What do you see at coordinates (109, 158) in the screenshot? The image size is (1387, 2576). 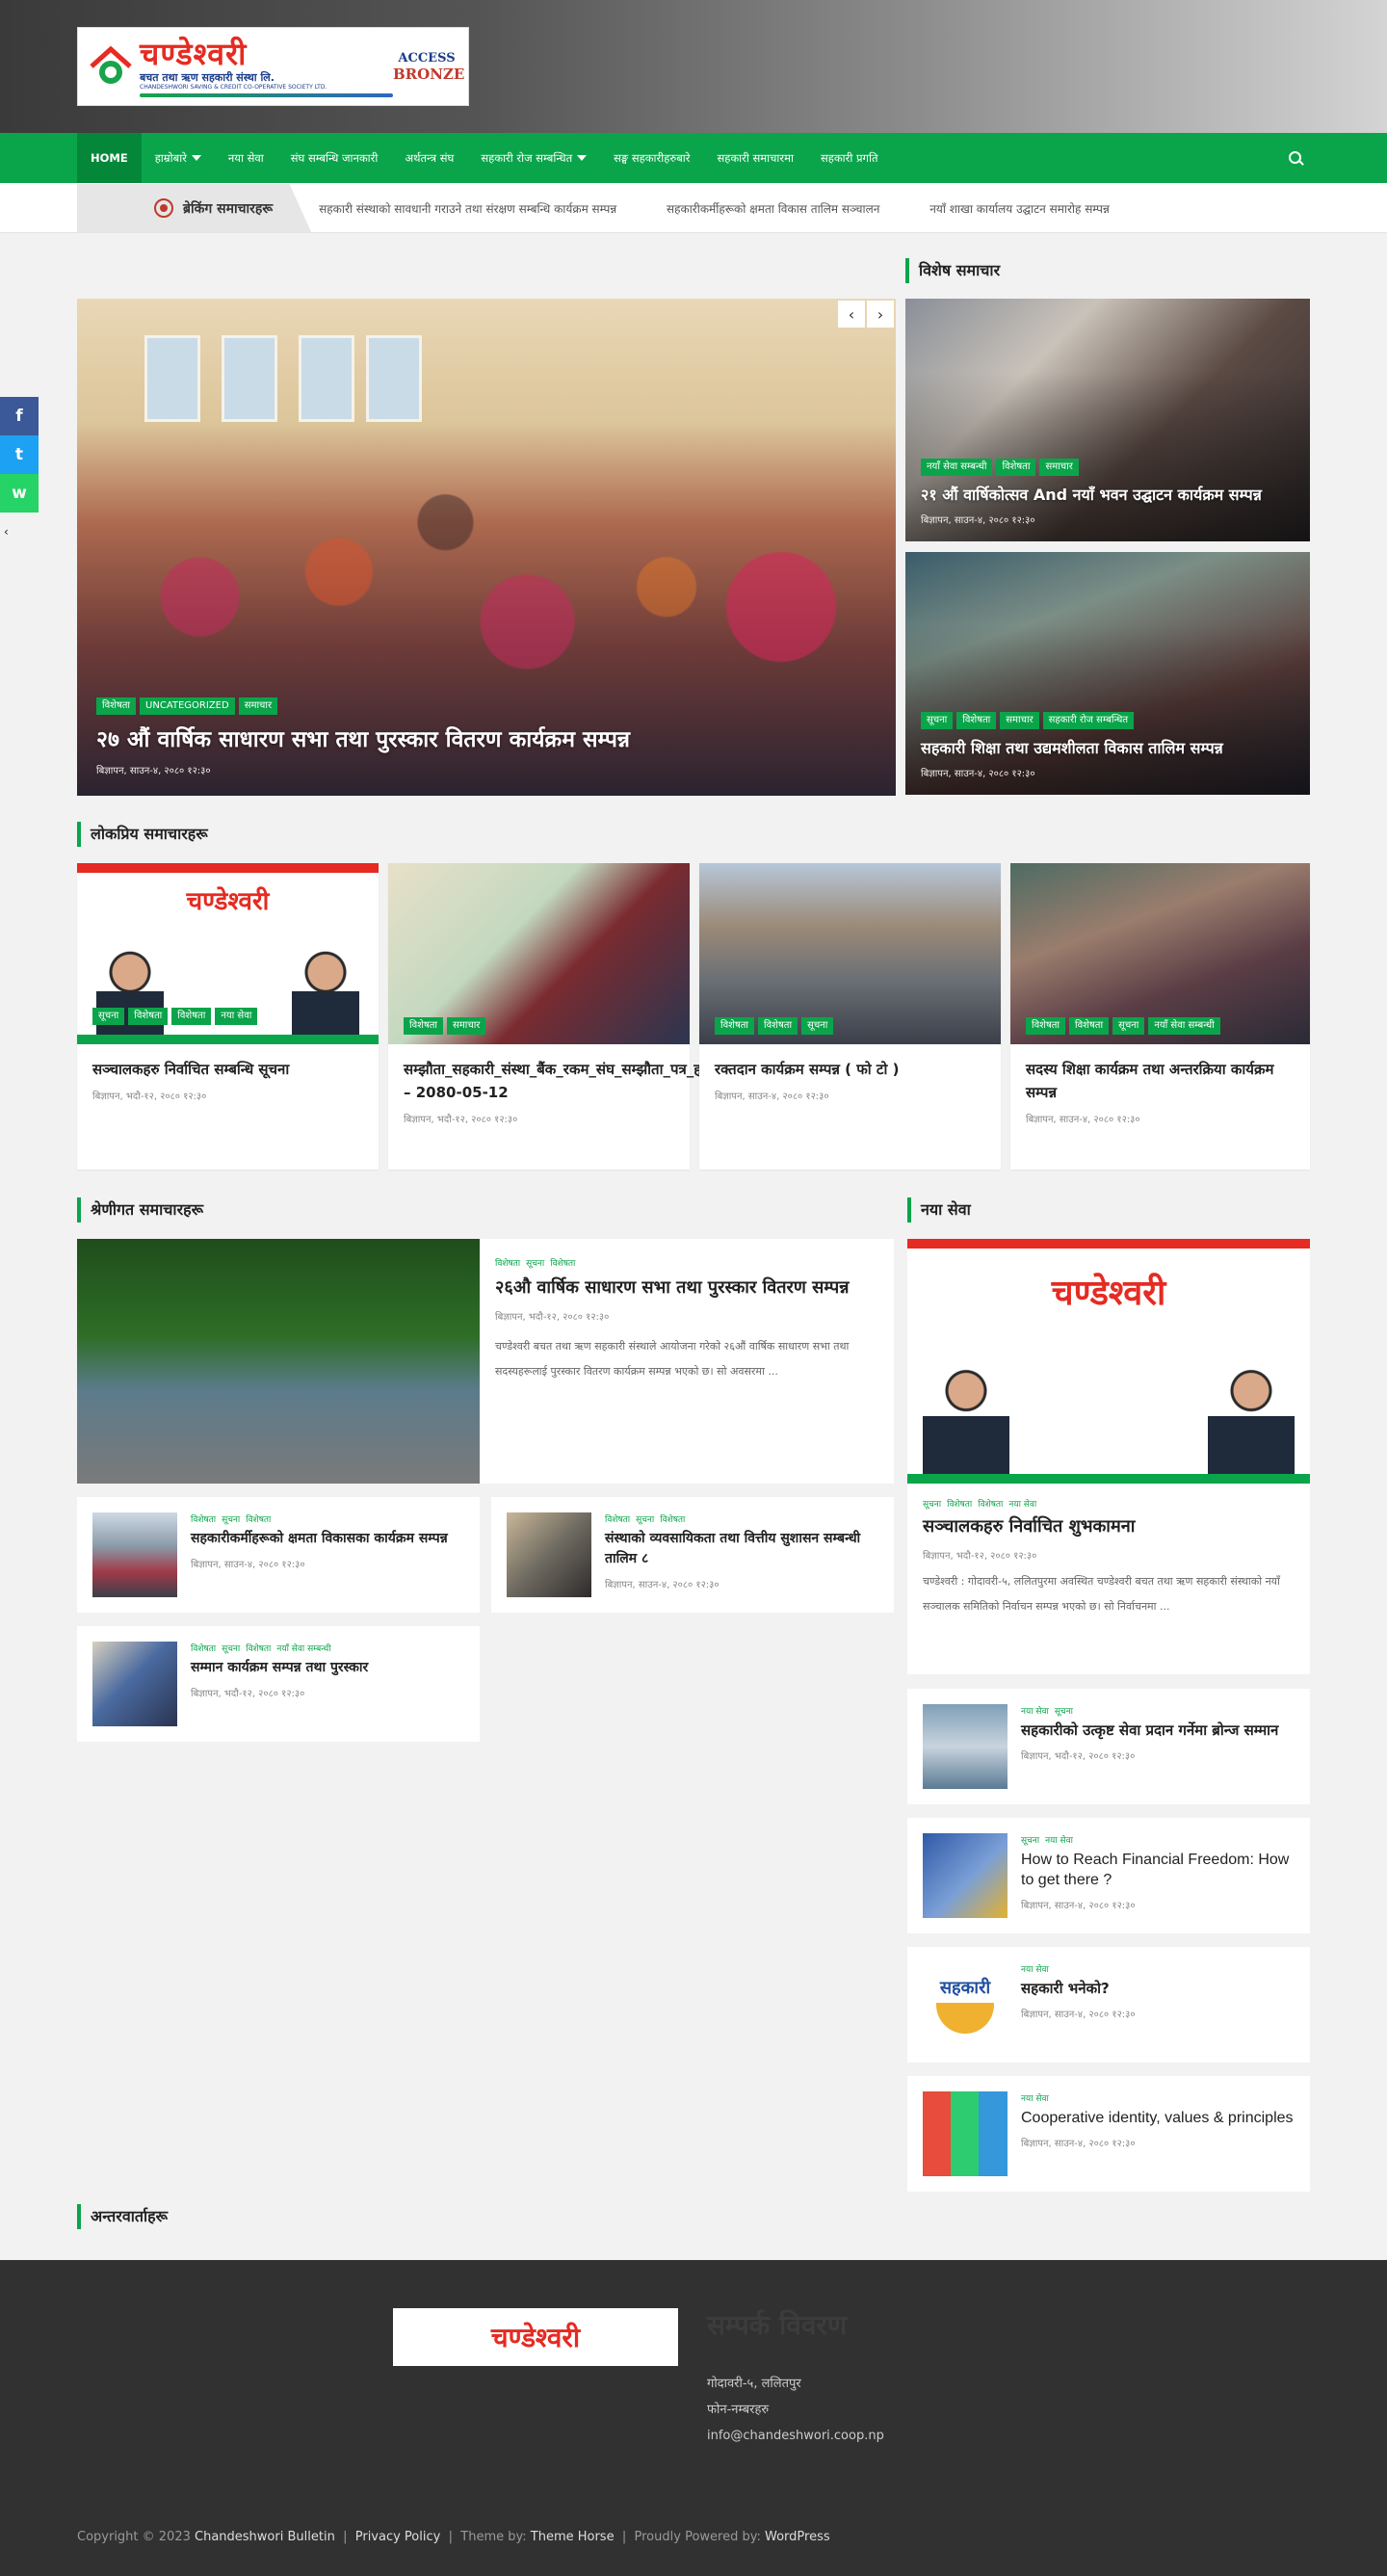 I see `nav-home: HOME` at bounding box center [109, 158].